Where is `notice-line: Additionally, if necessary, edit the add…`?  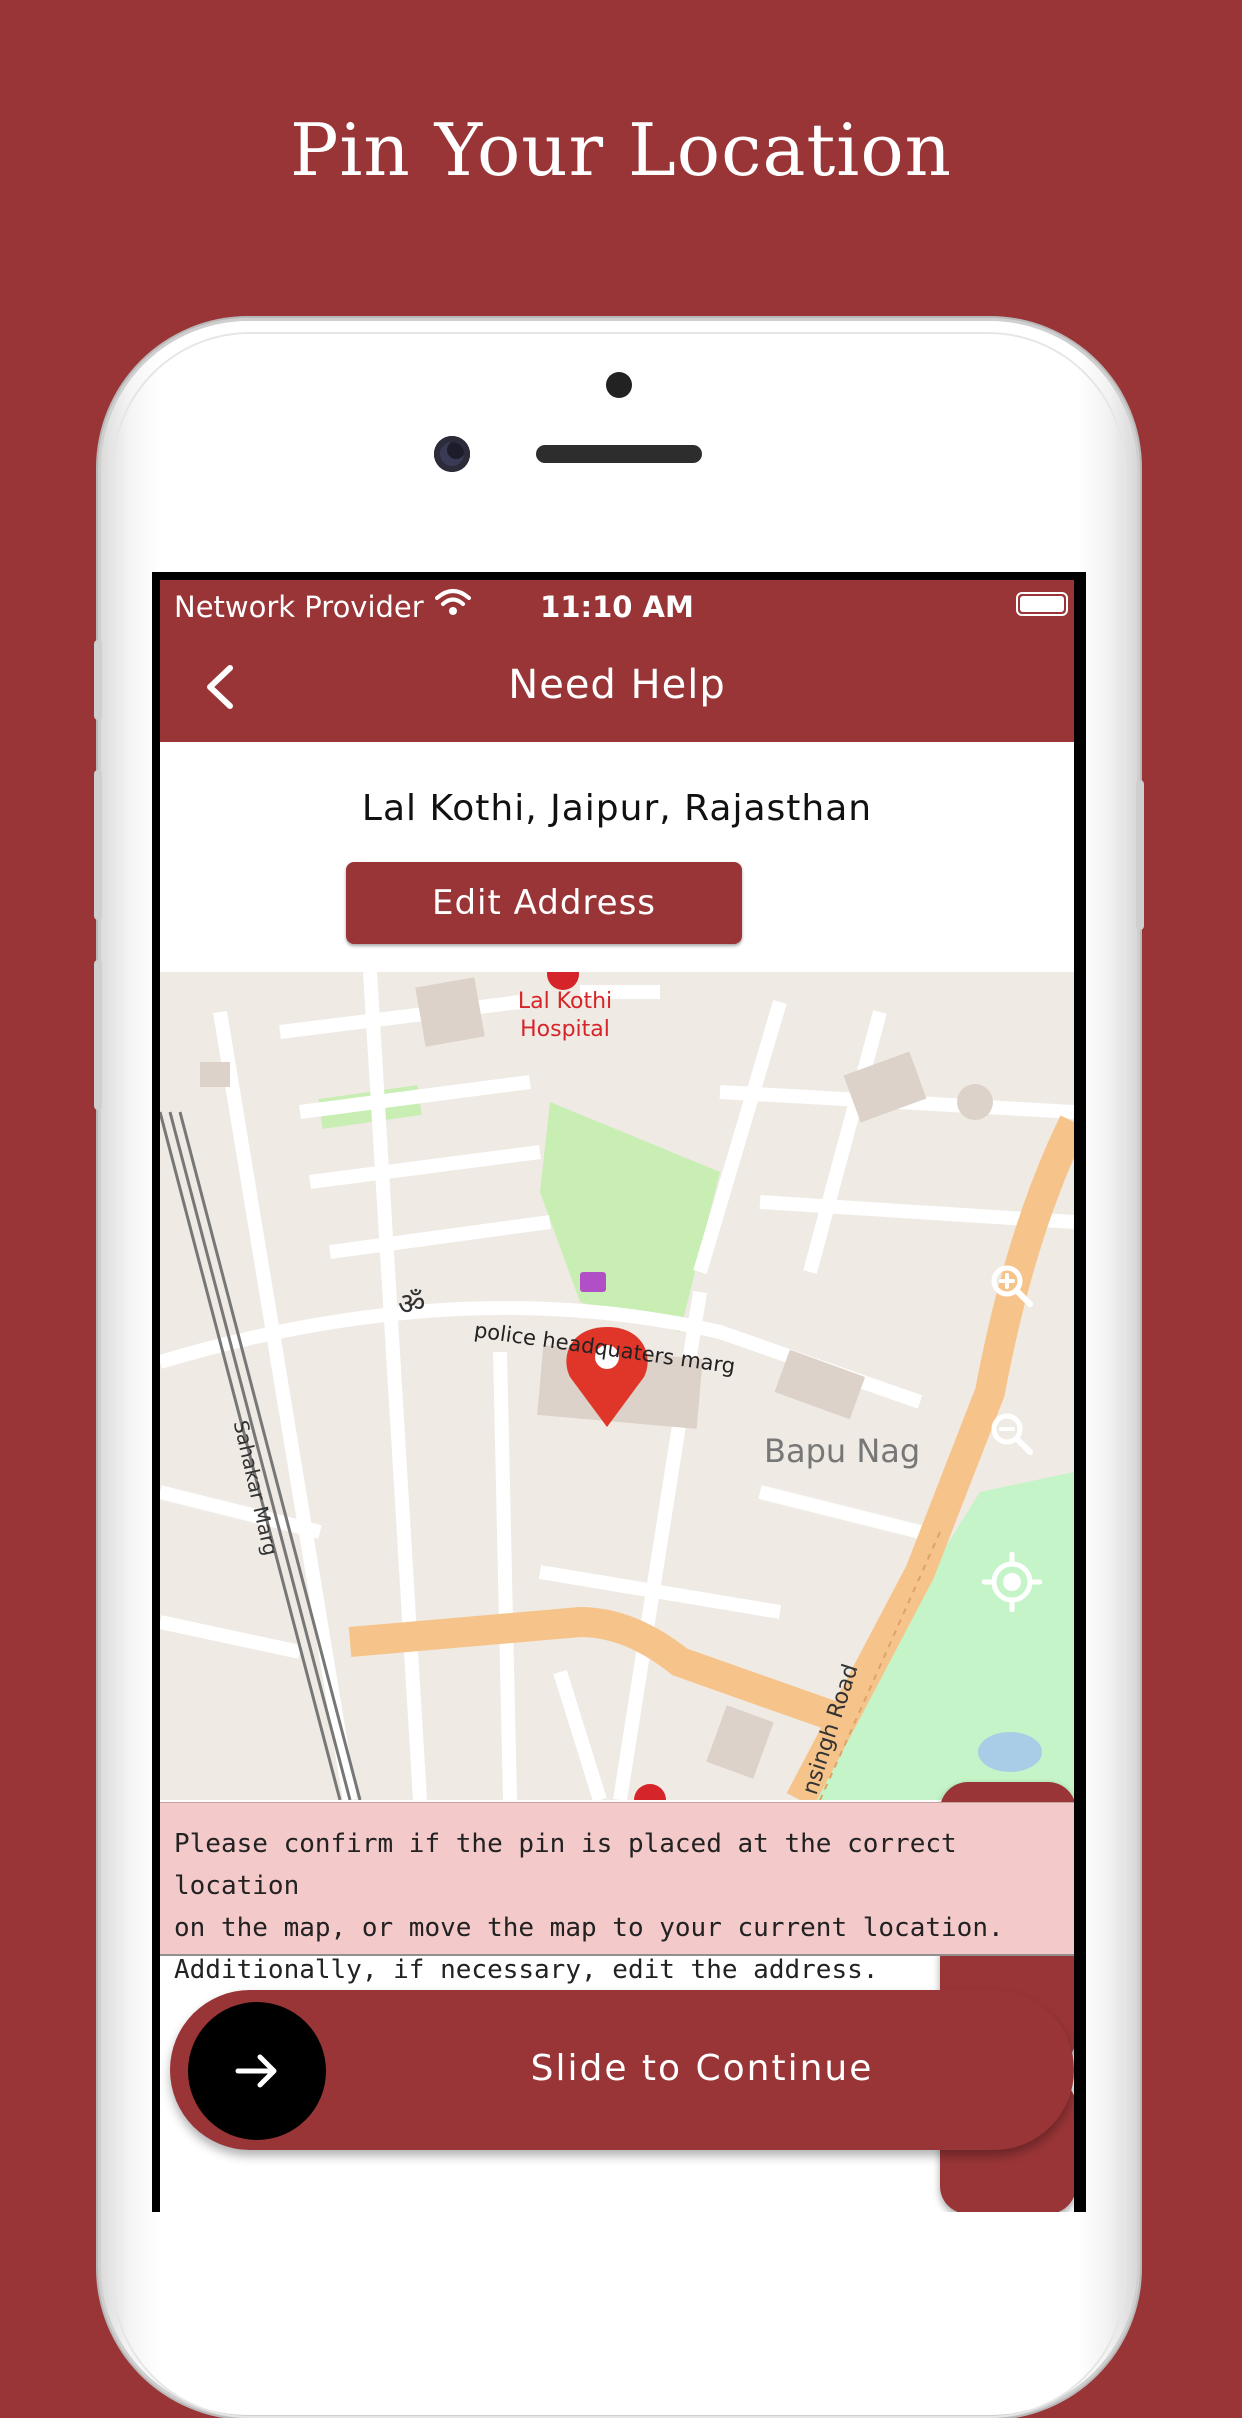
notice-line: Additionally, if necessary, edit the add… is located at coordinates (526, 1970).